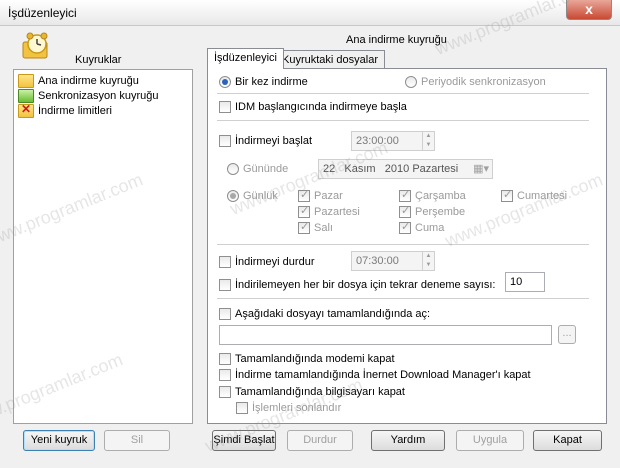 This screenshot has width=620, height=468. What do you see at coordinates (323, 228) in the screenshot?
I see `day-label: Salı` at bounding box center [323, 228].